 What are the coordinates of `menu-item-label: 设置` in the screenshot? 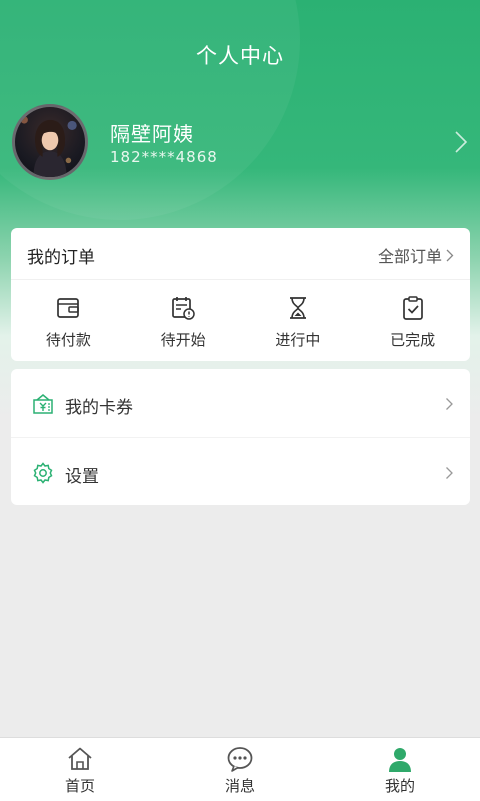 It's located at (82, 477).